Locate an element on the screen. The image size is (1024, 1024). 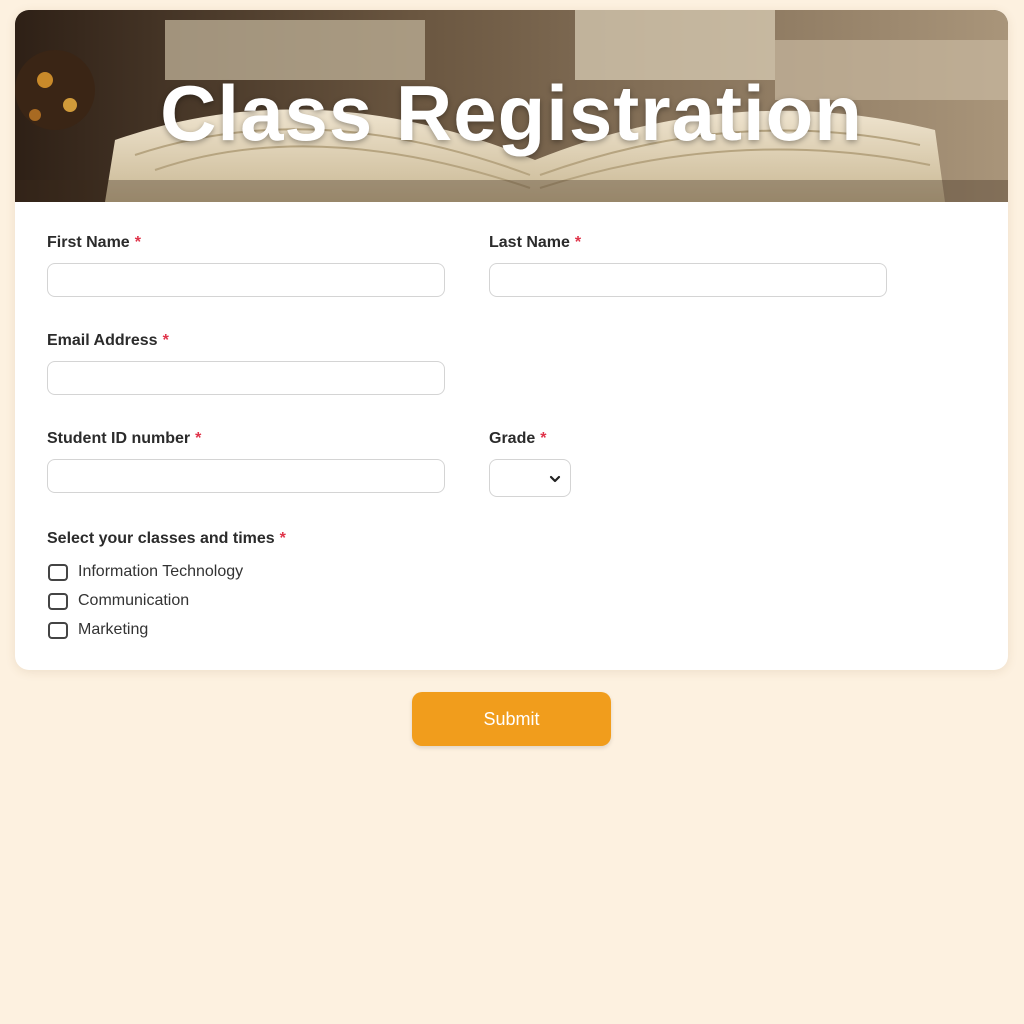
email-label: Email Address * is located at coordinates (108, 341).